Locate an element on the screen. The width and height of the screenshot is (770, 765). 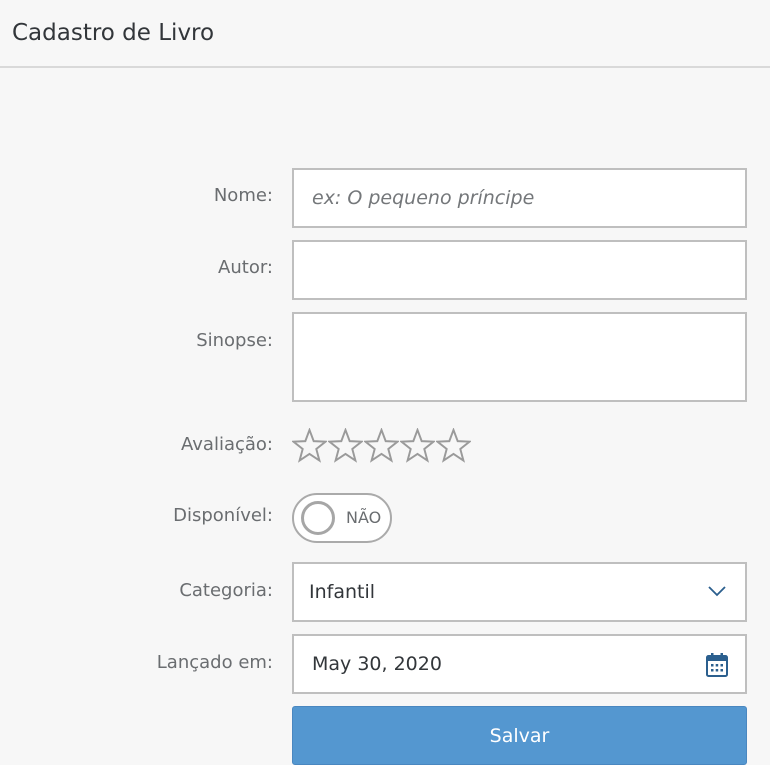
switch-state-text: NÃO is located at coordinates (364, 517).